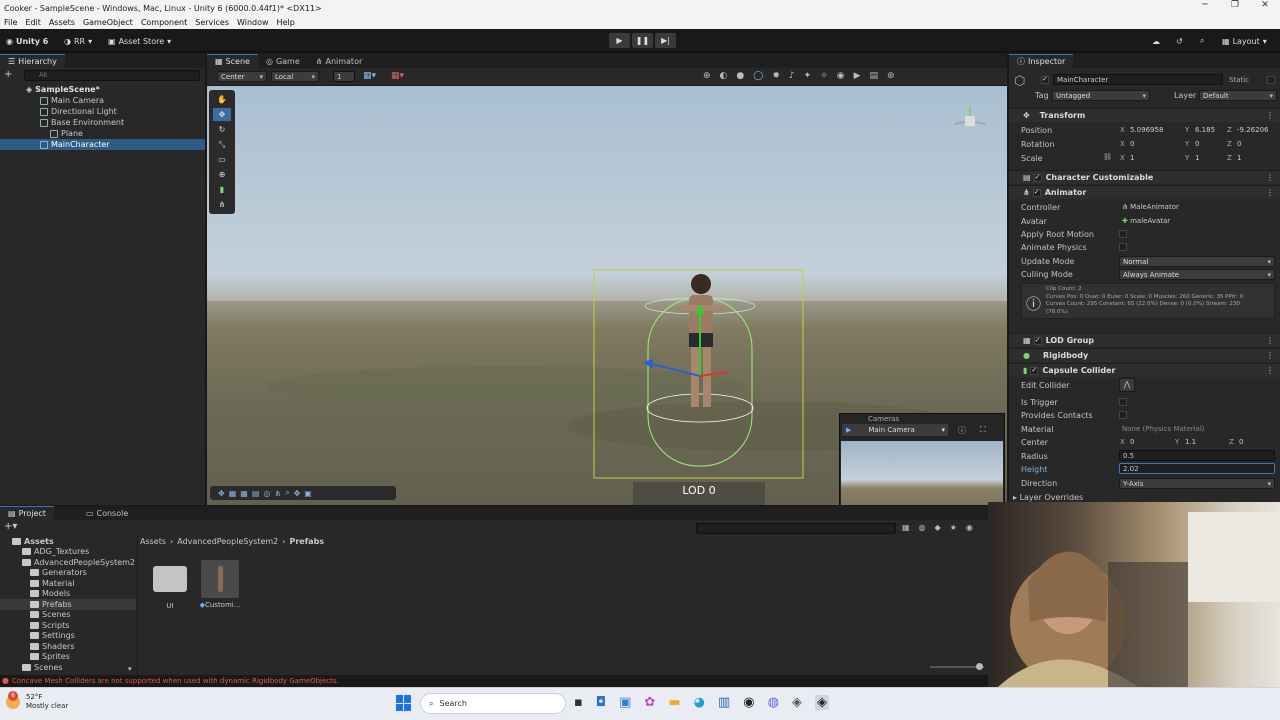 The image size is (1280, 720). Describe the element at coordinates (170, 585) in the screenshot. I see `asset-ui-folder: UI` at that location.